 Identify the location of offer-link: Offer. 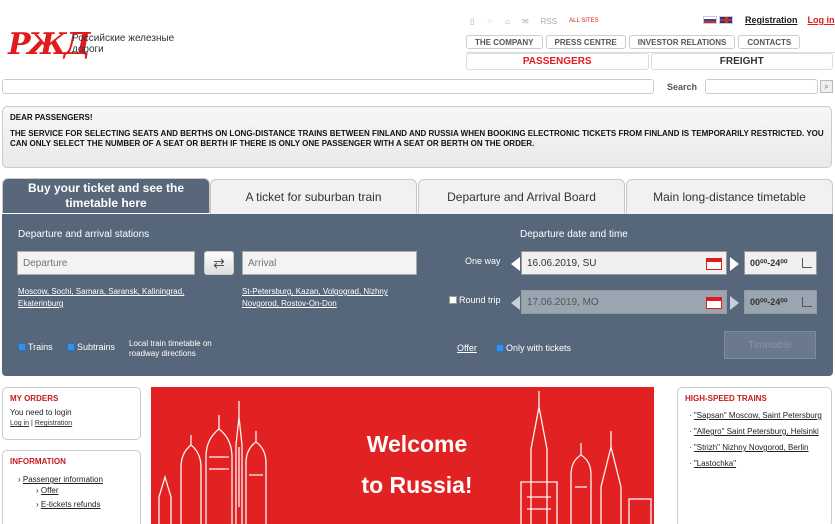
(467, 348).